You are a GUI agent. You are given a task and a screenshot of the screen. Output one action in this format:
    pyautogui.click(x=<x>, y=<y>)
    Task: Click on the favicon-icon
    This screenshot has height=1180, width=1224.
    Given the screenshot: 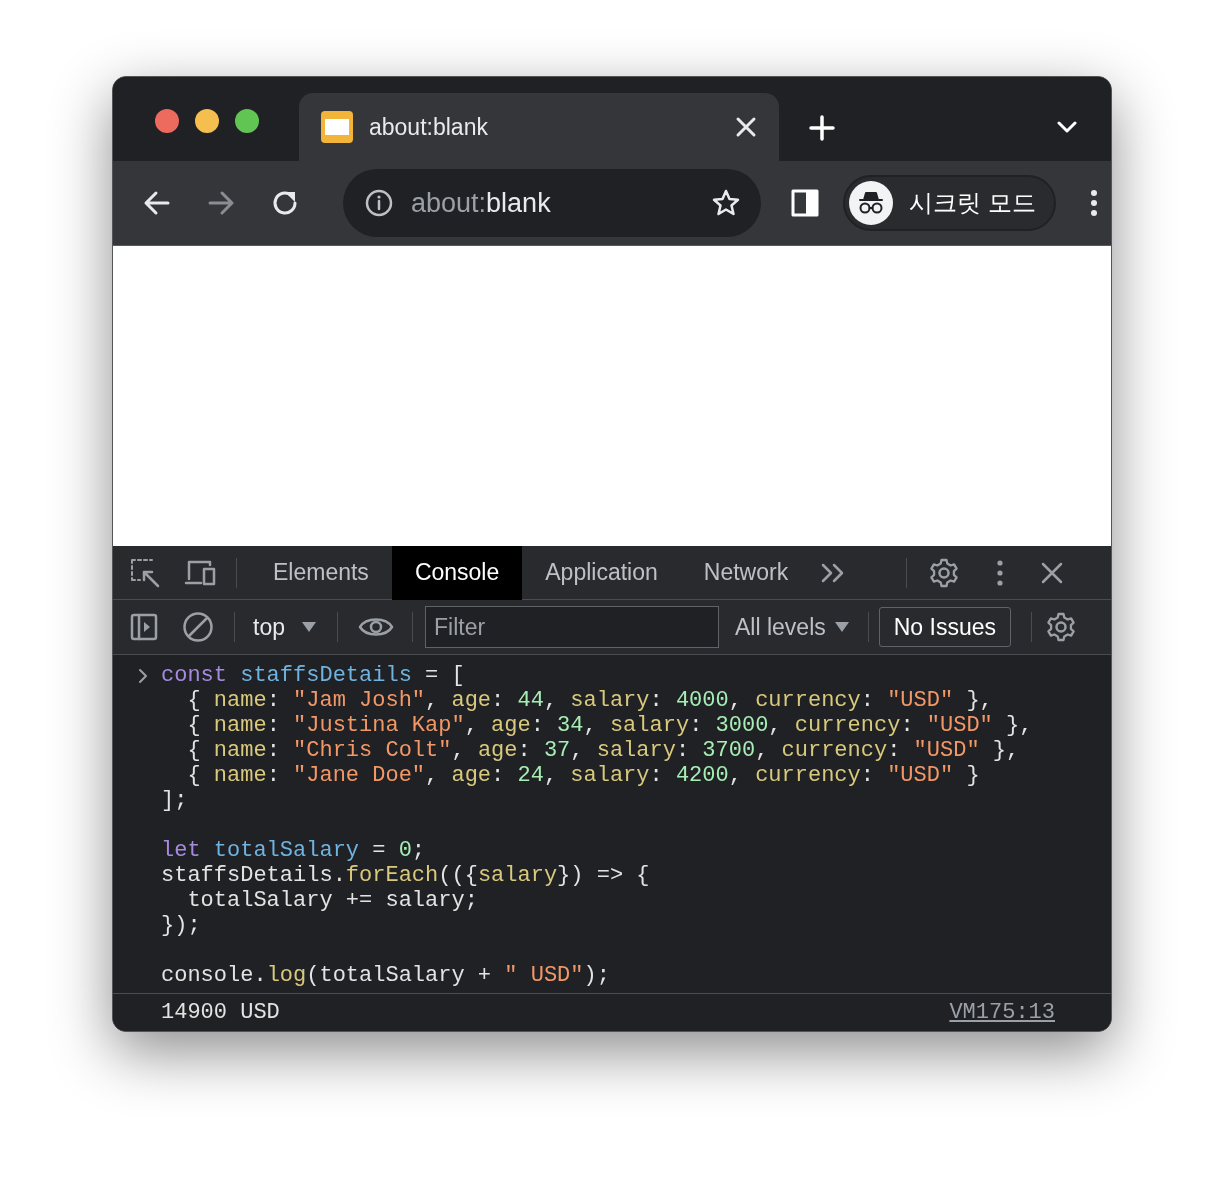 What is the action you would take?
    pyautogui.click(x=337, y=127)
    